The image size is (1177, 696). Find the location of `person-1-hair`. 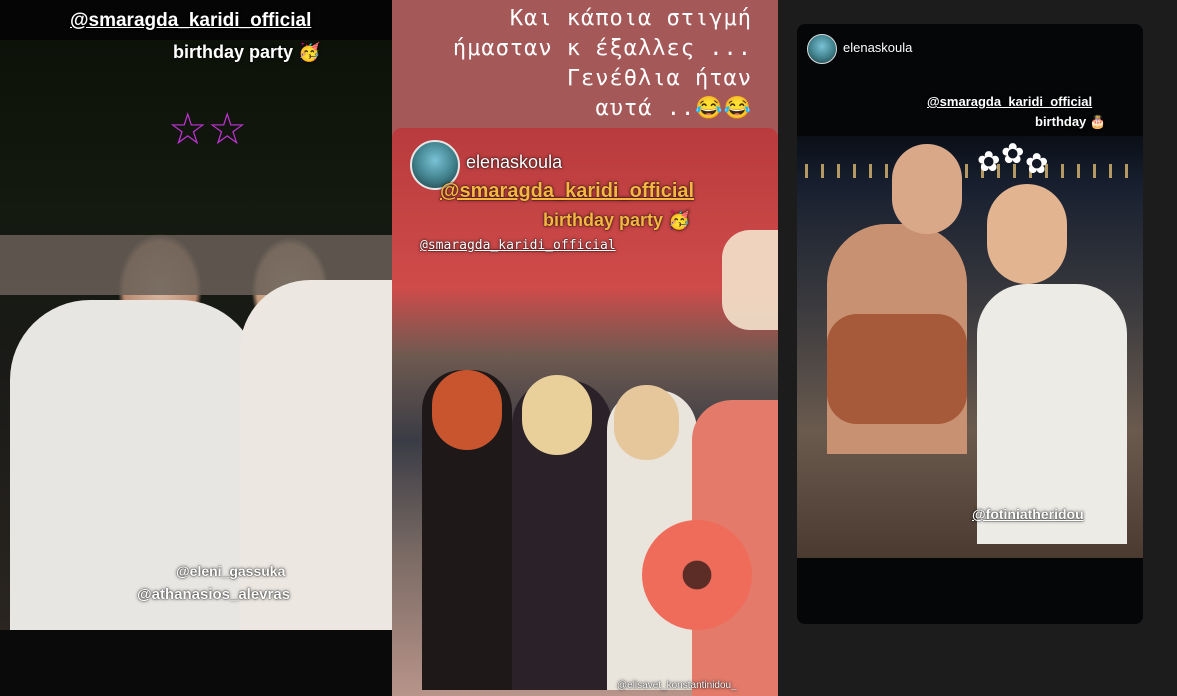

person-1-hair is located at coordinates (467, 410).